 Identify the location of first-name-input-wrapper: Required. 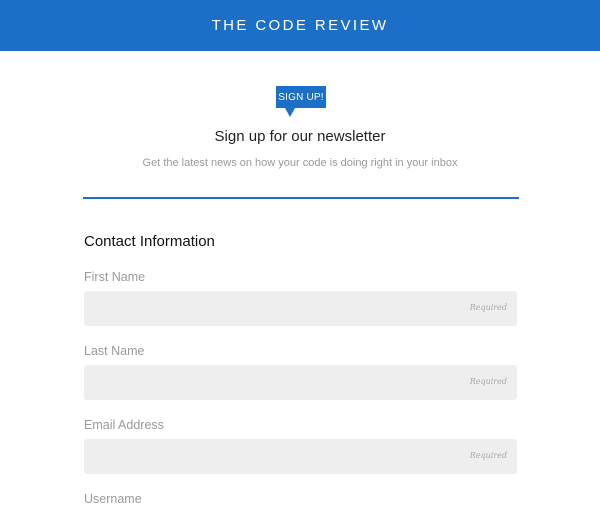
(300, 308).